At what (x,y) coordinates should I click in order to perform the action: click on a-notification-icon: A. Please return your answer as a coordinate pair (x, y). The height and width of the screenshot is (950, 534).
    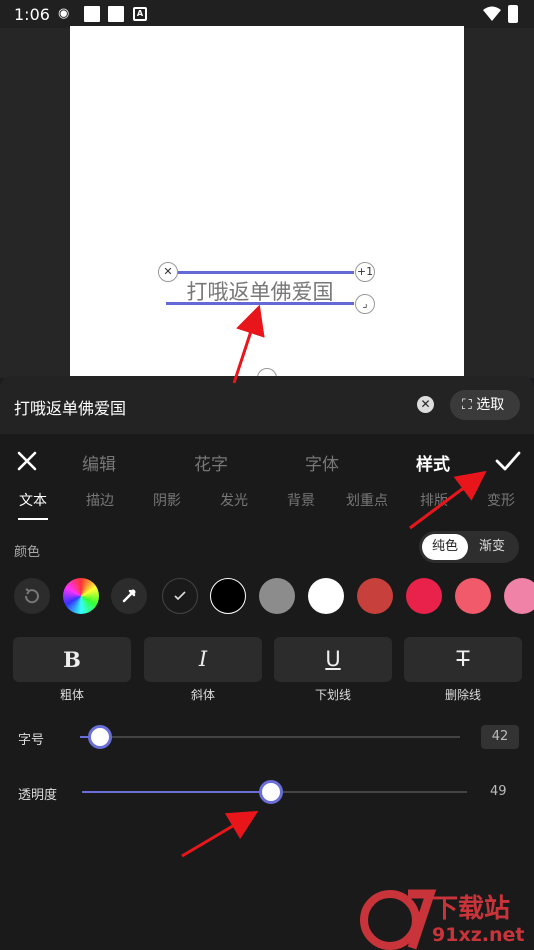
    Looking at the image, I should click on (140, 14).